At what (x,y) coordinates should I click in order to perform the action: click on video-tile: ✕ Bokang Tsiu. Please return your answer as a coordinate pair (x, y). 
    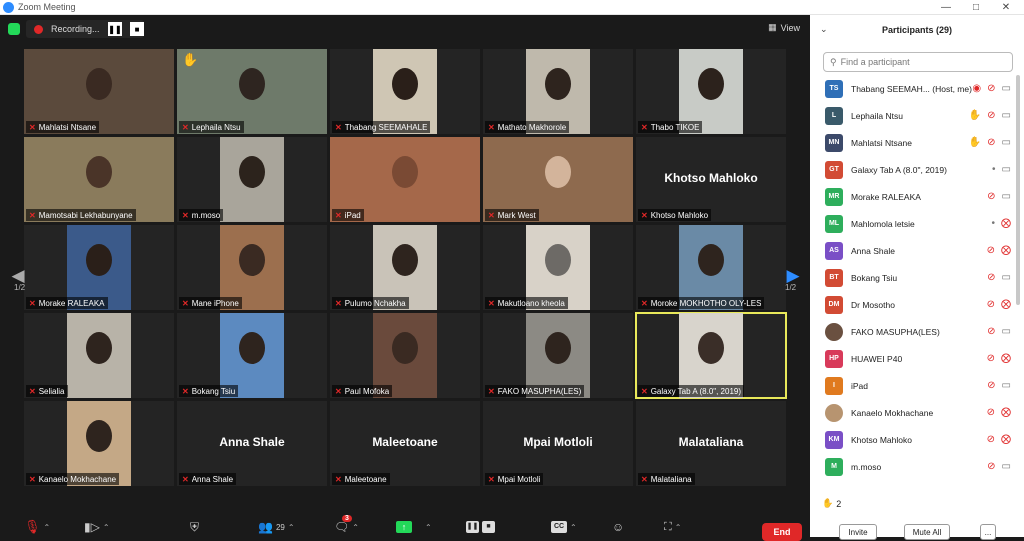
    Looking at the image, I should click on (252, 355).